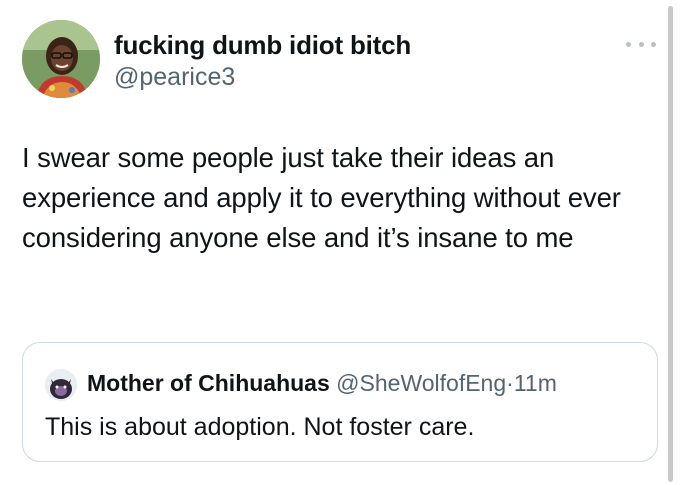 The width and height of the screenshot is (680, 485). What do you see at coordinates (174, 77) in the screenshot?
I see `author-handle: @pearice3` at bounding box center [174, 77].